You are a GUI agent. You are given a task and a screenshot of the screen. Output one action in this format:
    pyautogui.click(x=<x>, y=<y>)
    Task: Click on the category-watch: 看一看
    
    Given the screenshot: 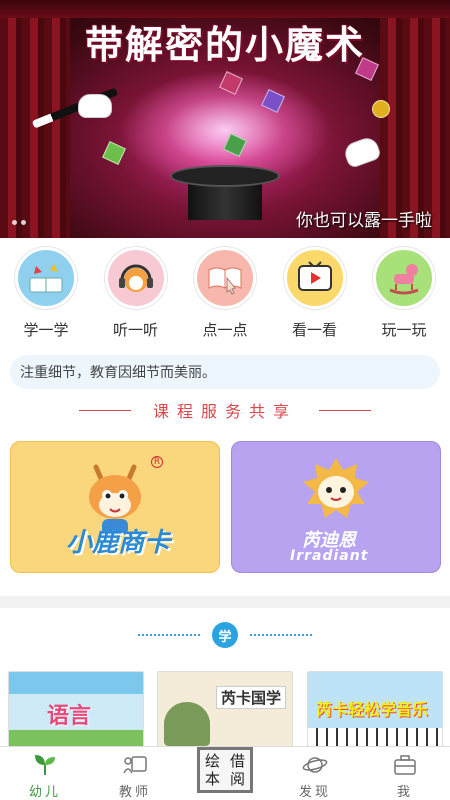 What is the action you would take?
    pyautogui.click(x=315, y=297)
    